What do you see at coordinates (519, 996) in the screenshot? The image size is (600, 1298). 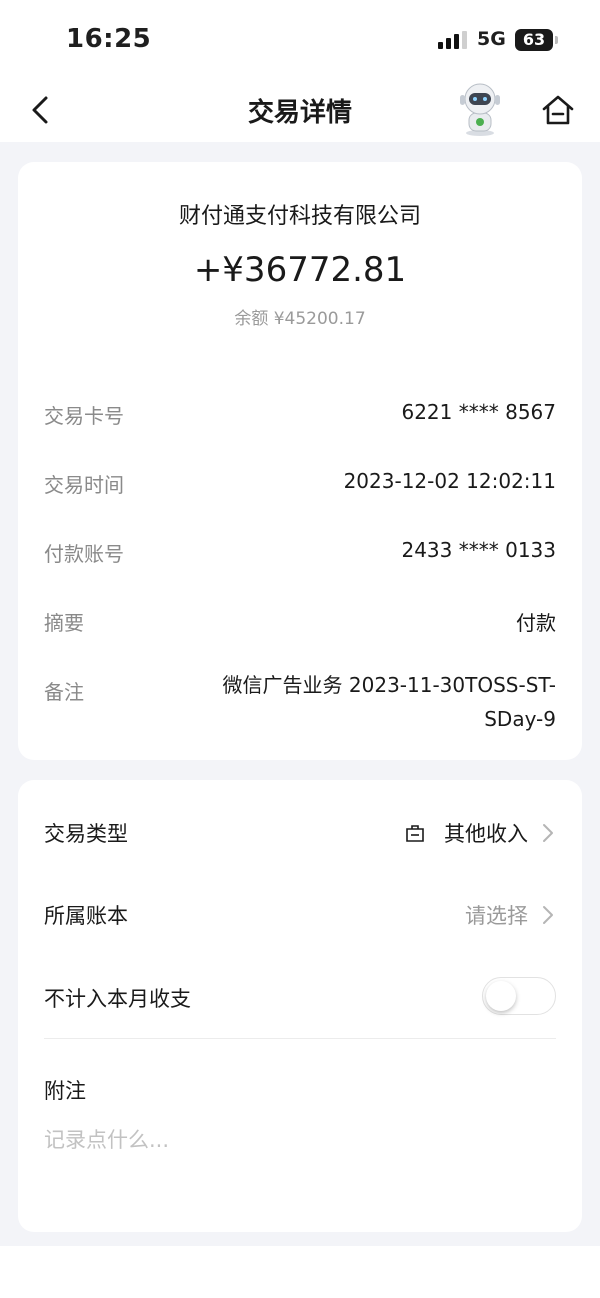 I see `exclude-month-toggle` at bounding box center [519, 996].